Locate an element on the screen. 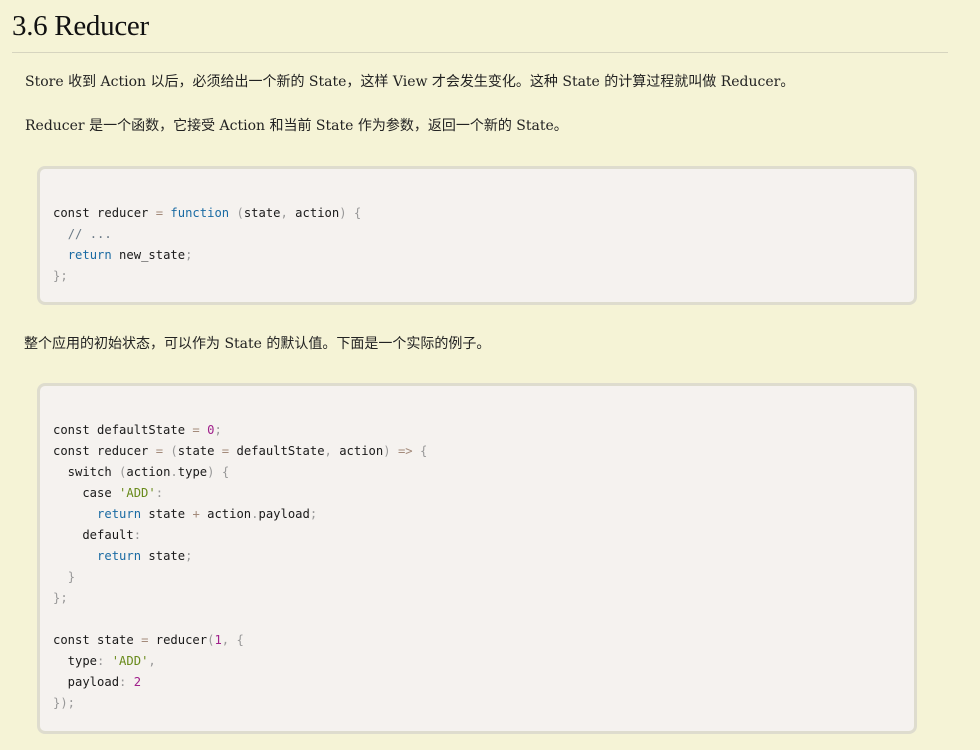  code-line: type: 'ADD', is located at coordinates (104, 661).